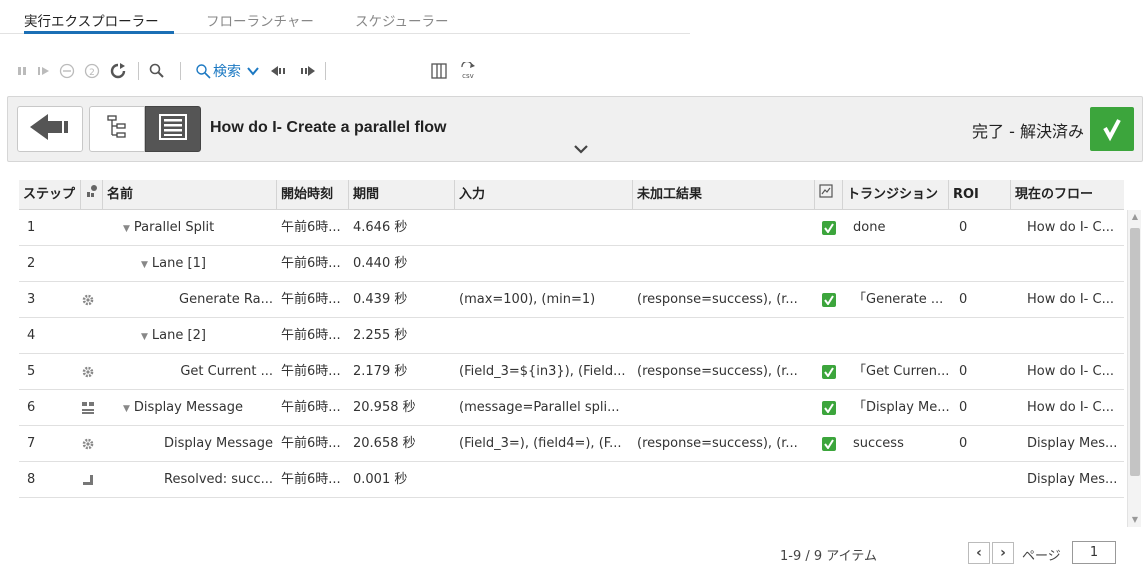  I want to click on search-icon, so click(203, 71).